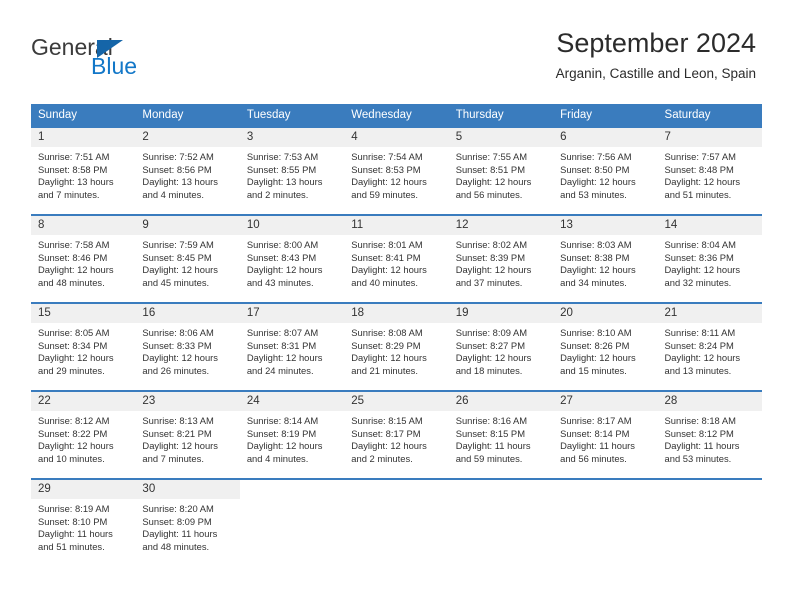 This screenshot has width=792, height=612. Describe the element at coordinates (595, 169) in the screenshot. I see `sunset-text: Sunset: 8:50 PM` at that location.